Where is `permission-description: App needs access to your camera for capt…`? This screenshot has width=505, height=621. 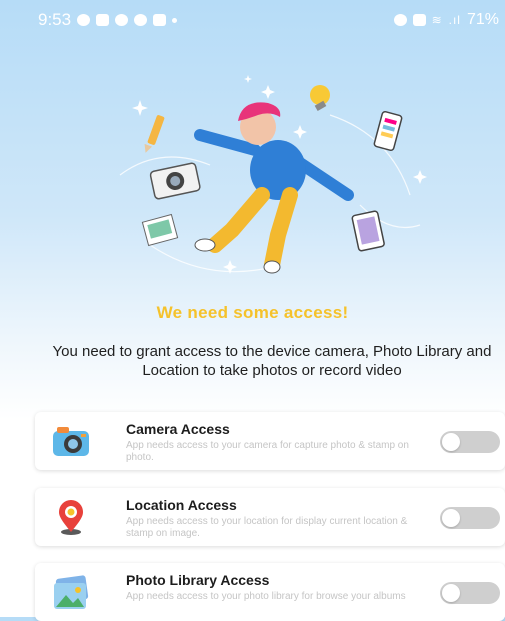
permission-description: App needs access to your camera for capt… is located at coordinates (267, 451).